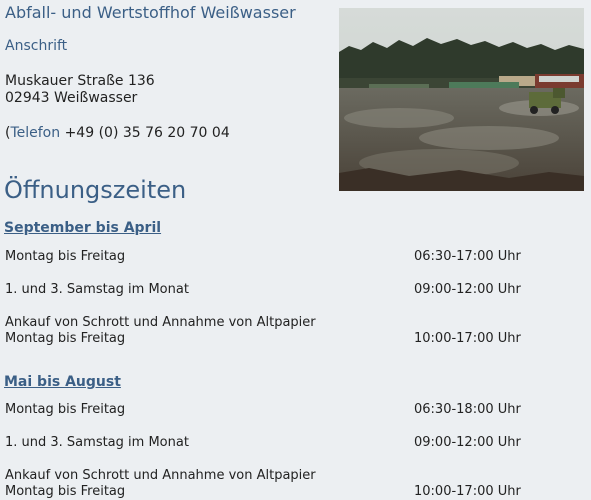 The width and height of the screenshot is (591, 500). What do you see at coordinates (62, 382) in the screenshot?
I see `section-title-mai-august: Mai bis August` at bounding box center [62, 382].